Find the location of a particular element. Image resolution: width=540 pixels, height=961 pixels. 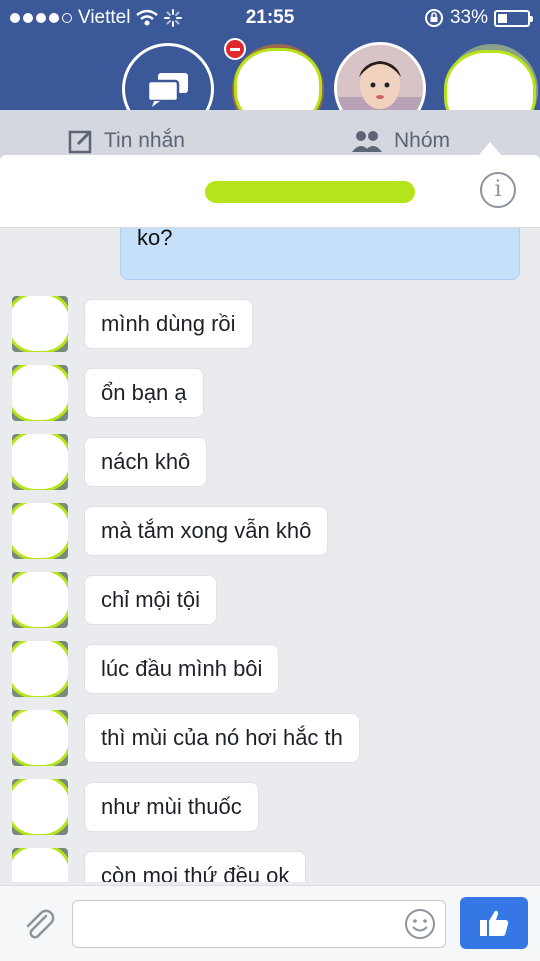

message-row: chỉ mội tội is located at coordinates (270, 600).